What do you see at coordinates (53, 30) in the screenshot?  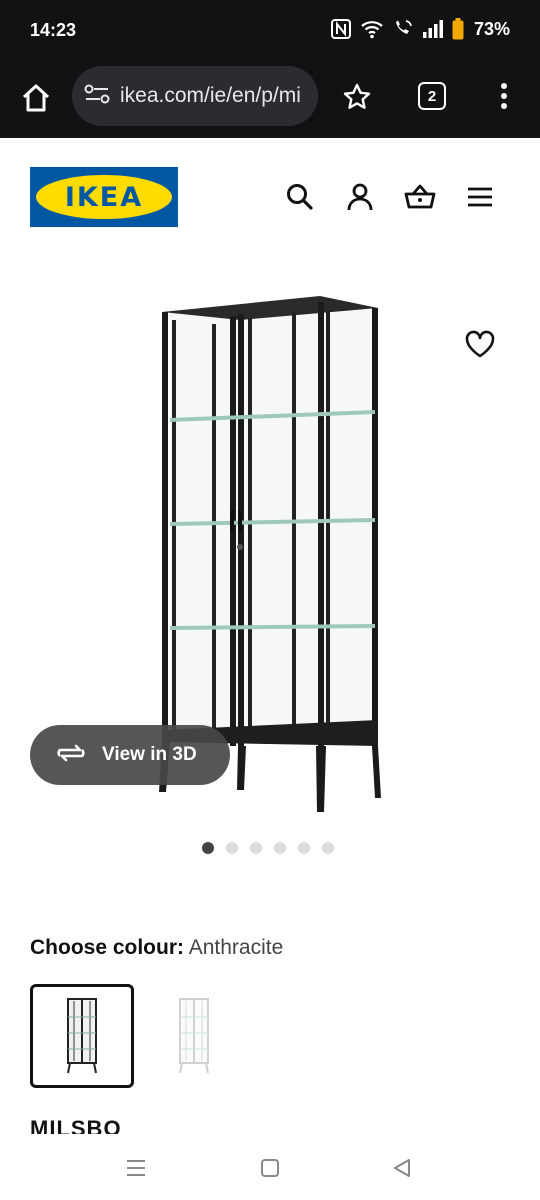 I see `status-time: 14:23` at bounding box center [53, 30].